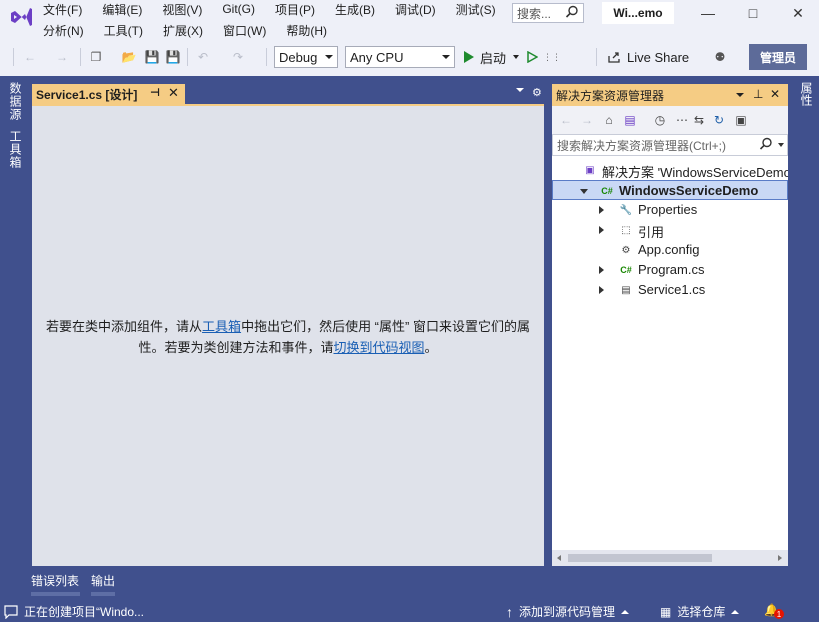 Image resolution: width=819 pixels, height=622 pixels. I want to click on source-control-label: 添加到源代码管理, so click(567, 612).